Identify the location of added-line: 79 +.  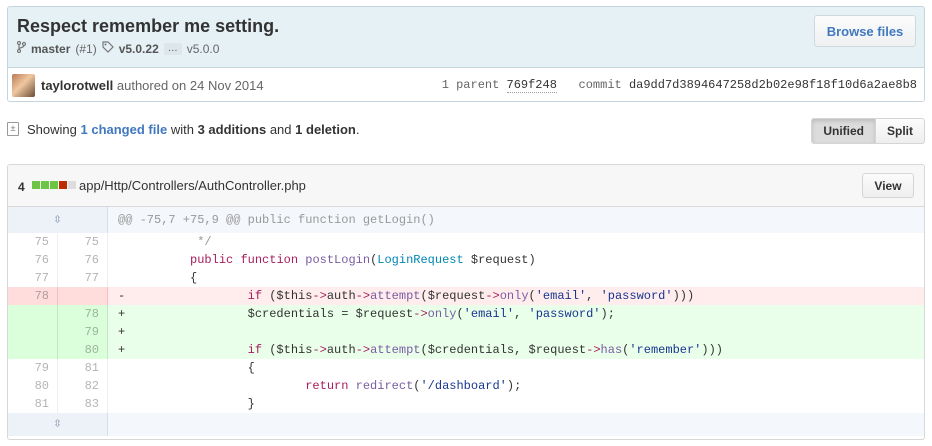
(466, 332).